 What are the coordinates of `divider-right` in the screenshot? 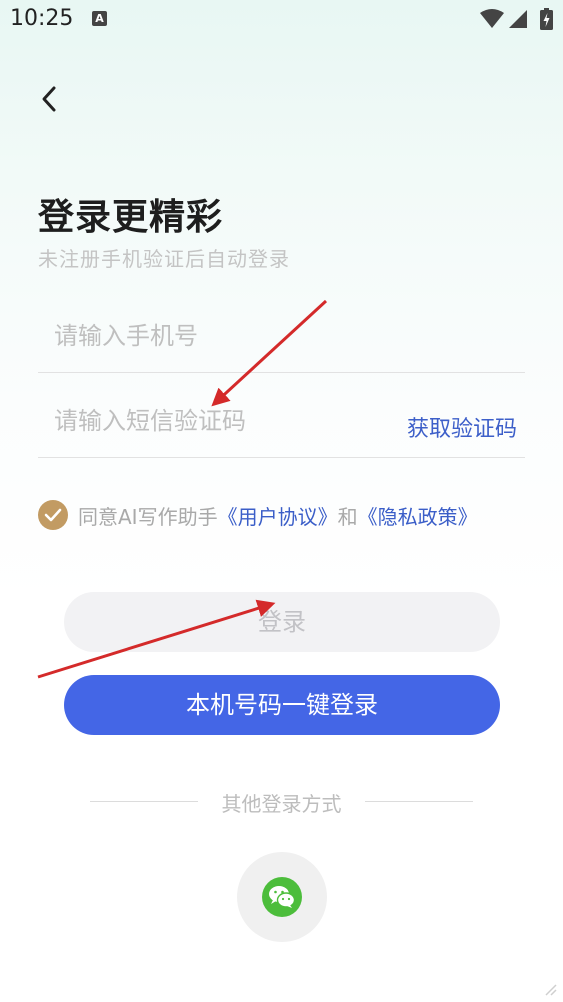 It's located at (419, 801).